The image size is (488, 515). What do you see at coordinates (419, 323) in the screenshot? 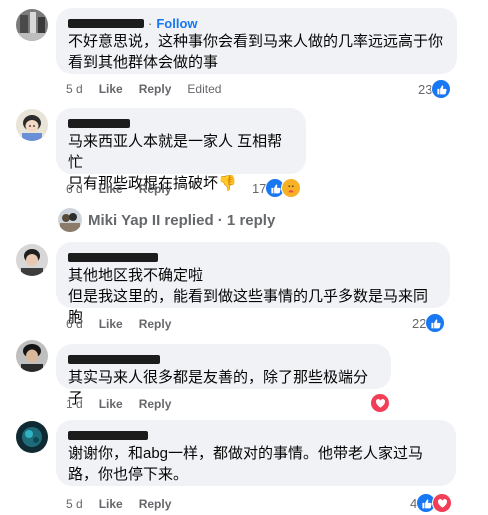
I see `reaction-count: 22` at bounding box center [419, 323].